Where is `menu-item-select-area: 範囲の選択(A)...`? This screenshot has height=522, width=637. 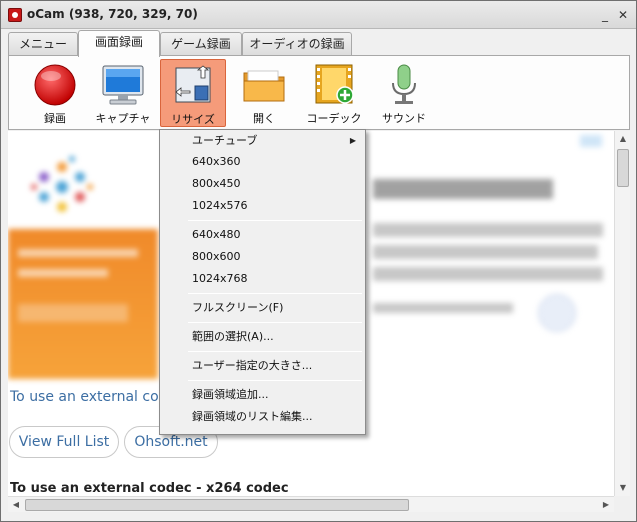 menu-item-select-area: 範囲の選択(A)... is located at coordinates (262, 337).